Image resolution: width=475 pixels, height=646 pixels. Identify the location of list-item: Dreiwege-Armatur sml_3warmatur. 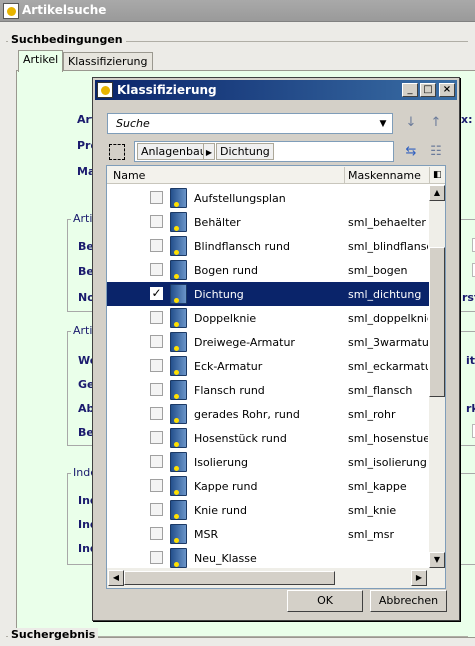
(268, 342).